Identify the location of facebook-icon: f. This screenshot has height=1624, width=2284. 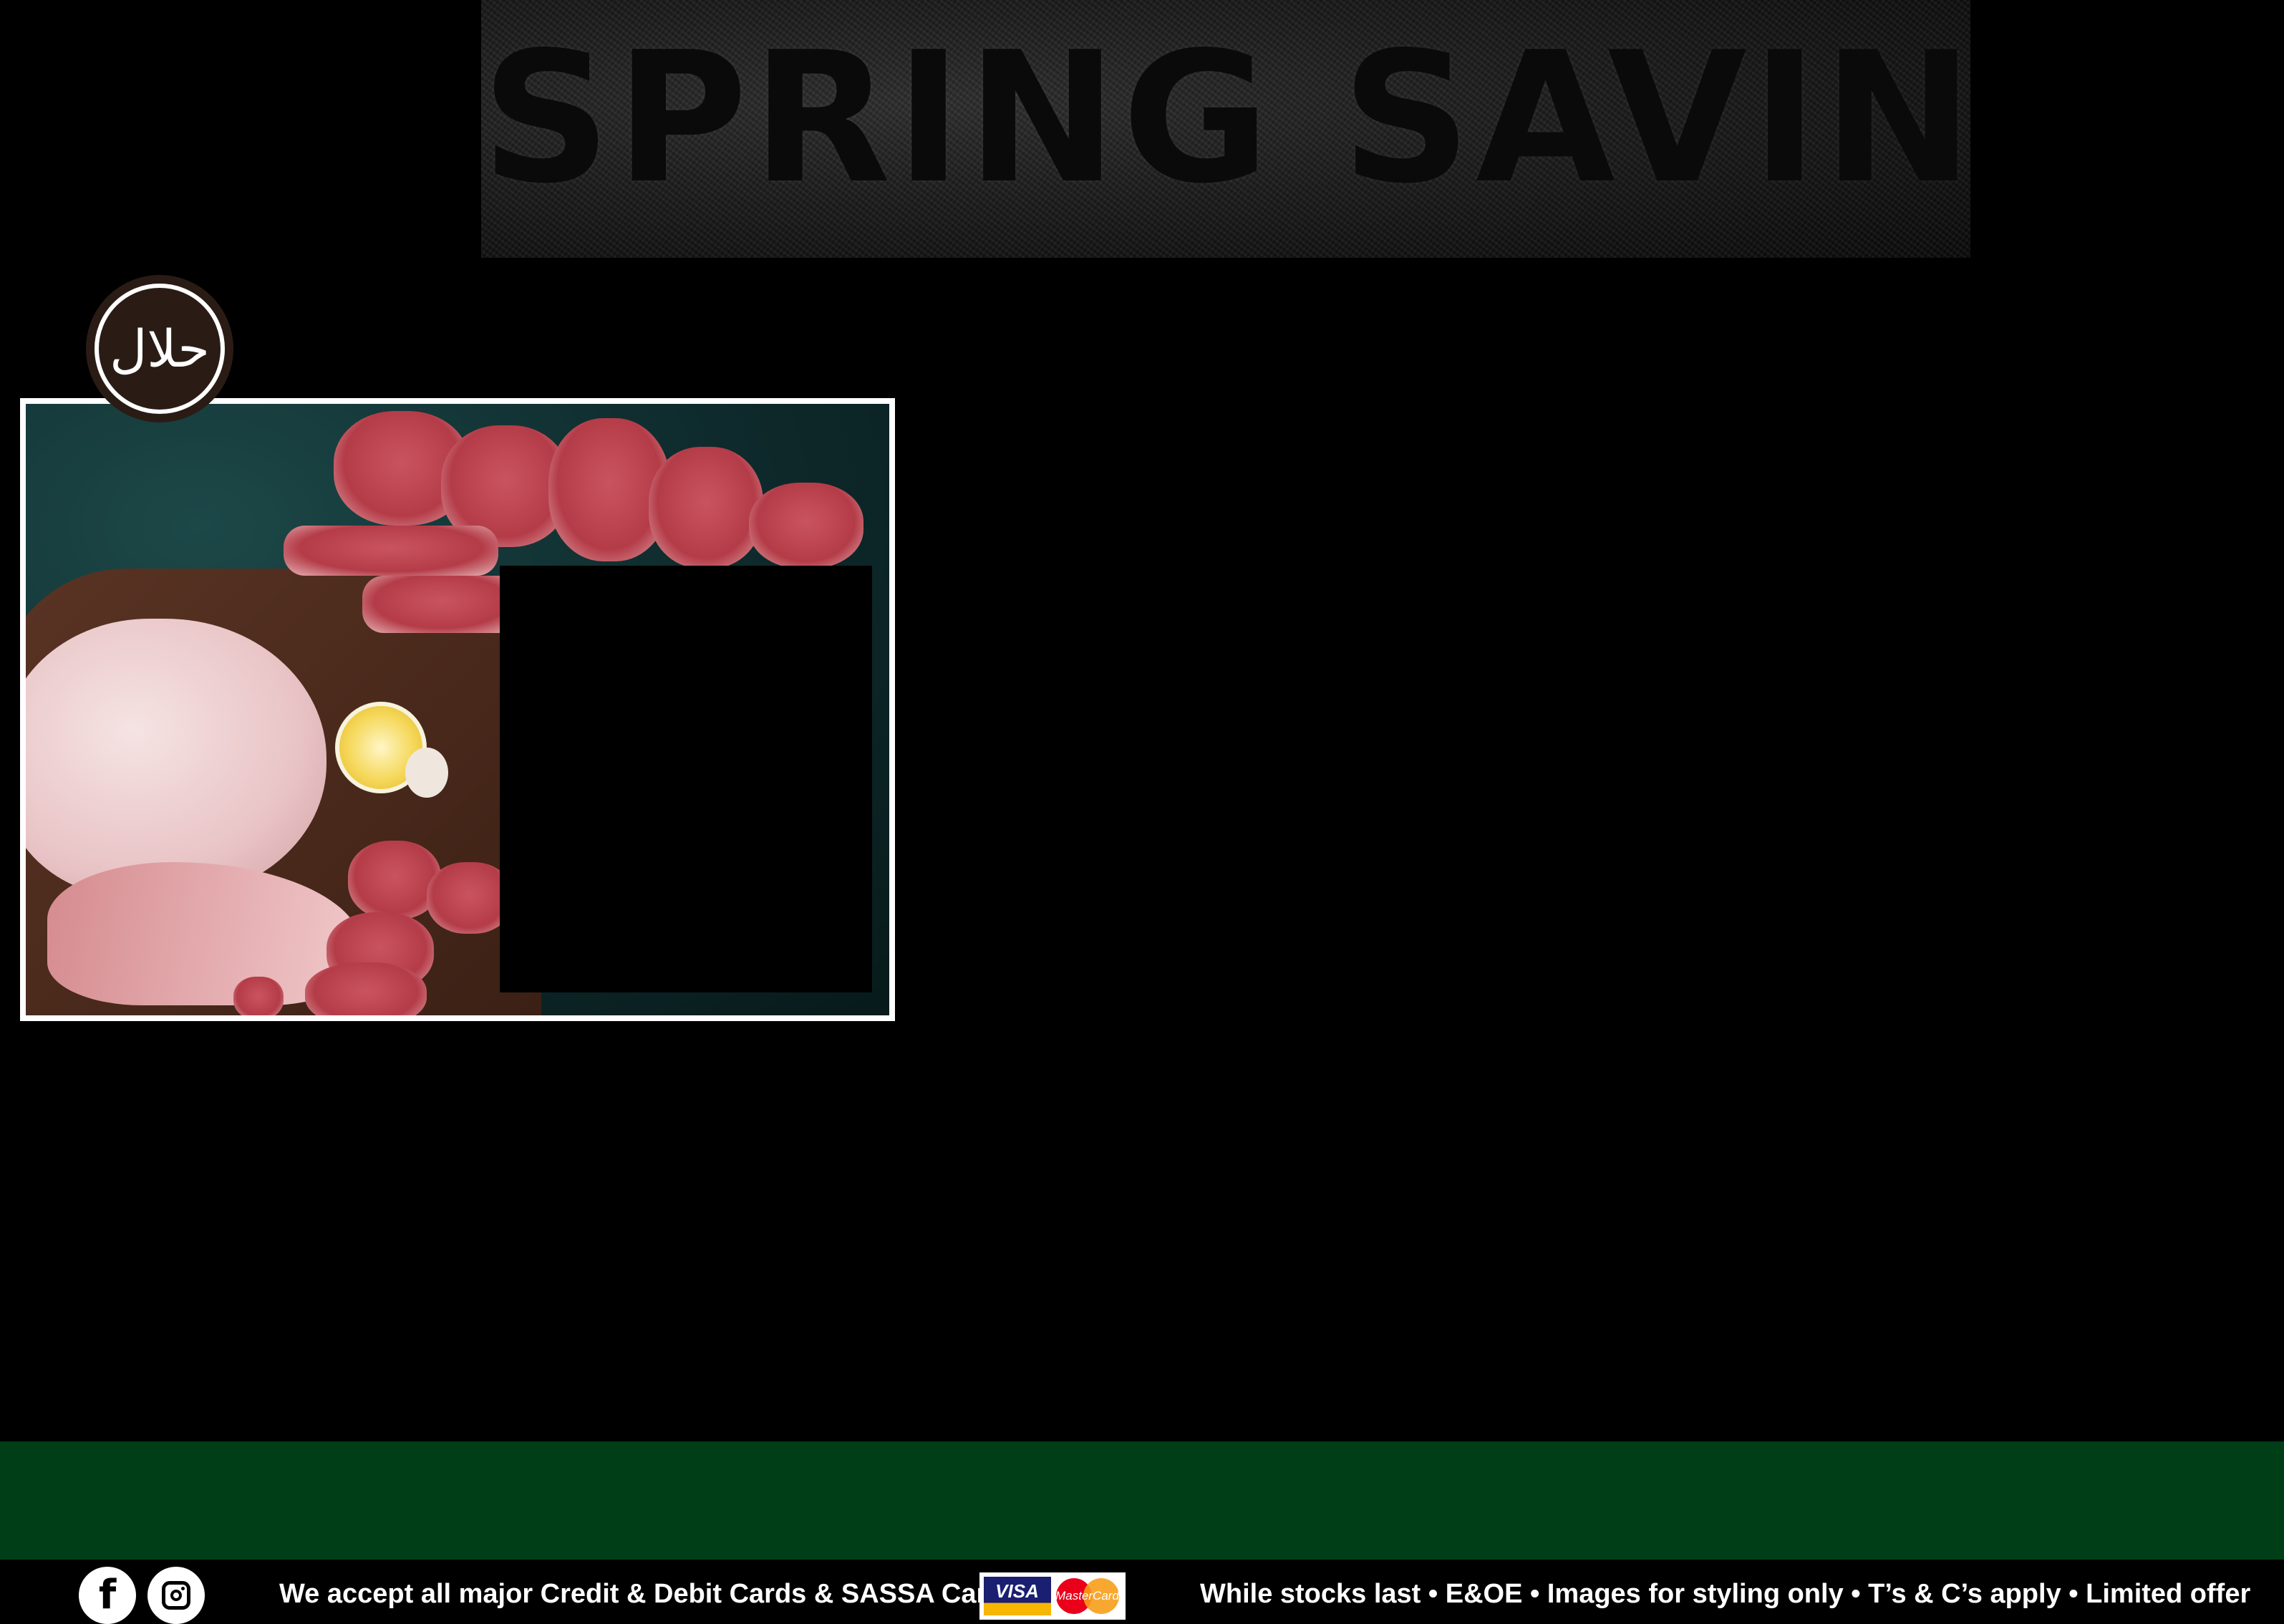
(107, 1595).